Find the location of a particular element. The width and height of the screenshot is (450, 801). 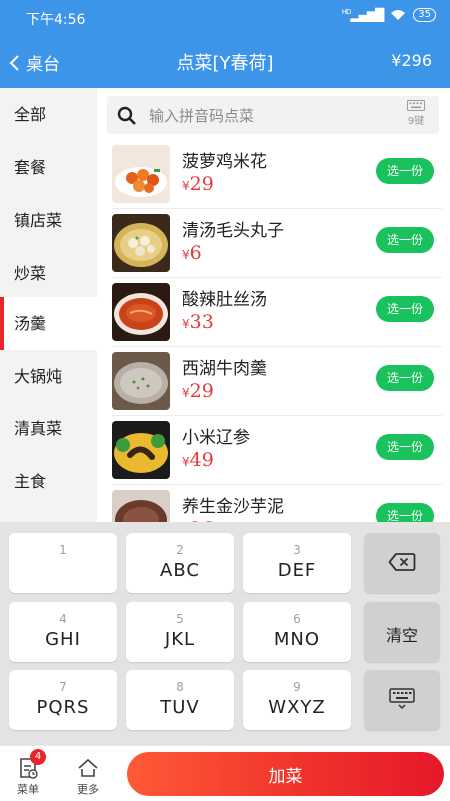

wifi-icon is located at coordinates (398, 15).